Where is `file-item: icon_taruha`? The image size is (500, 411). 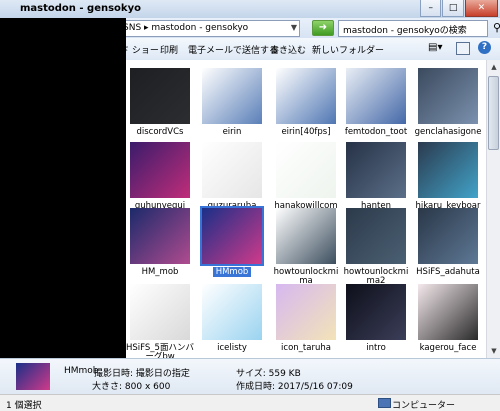
file-item: icon_taruha is located at coordinates (306, 319).